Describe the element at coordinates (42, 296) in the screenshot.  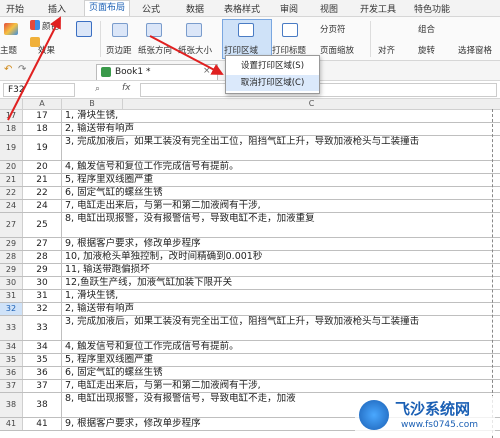
I see `cell-a: 31` at that location.